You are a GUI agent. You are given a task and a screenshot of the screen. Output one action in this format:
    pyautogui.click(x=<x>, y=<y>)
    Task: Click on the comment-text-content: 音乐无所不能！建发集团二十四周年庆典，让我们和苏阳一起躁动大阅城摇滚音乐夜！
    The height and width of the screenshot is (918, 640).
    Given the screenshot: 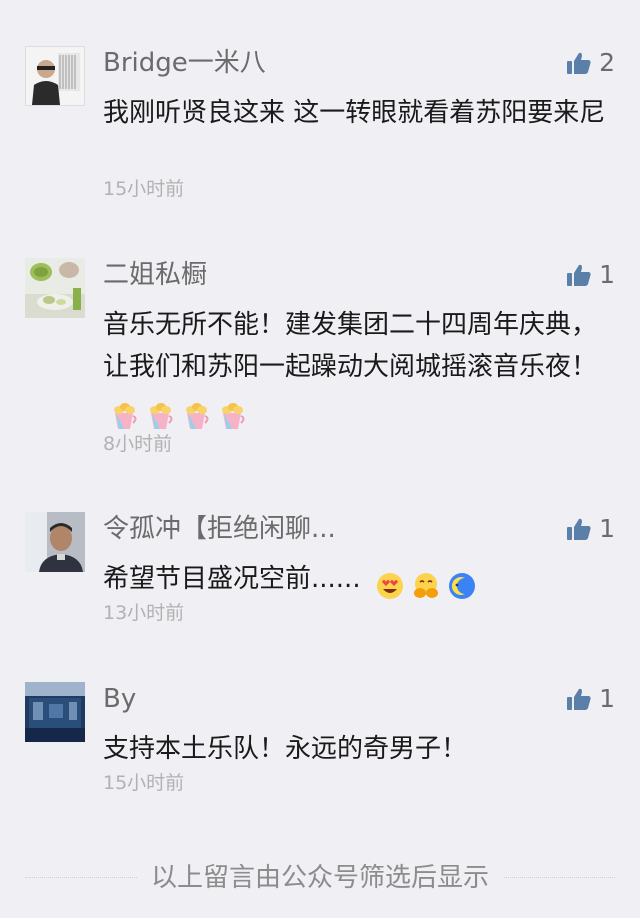 What is the action you would take?
    pyautogui.click(x=350, y=346)
    